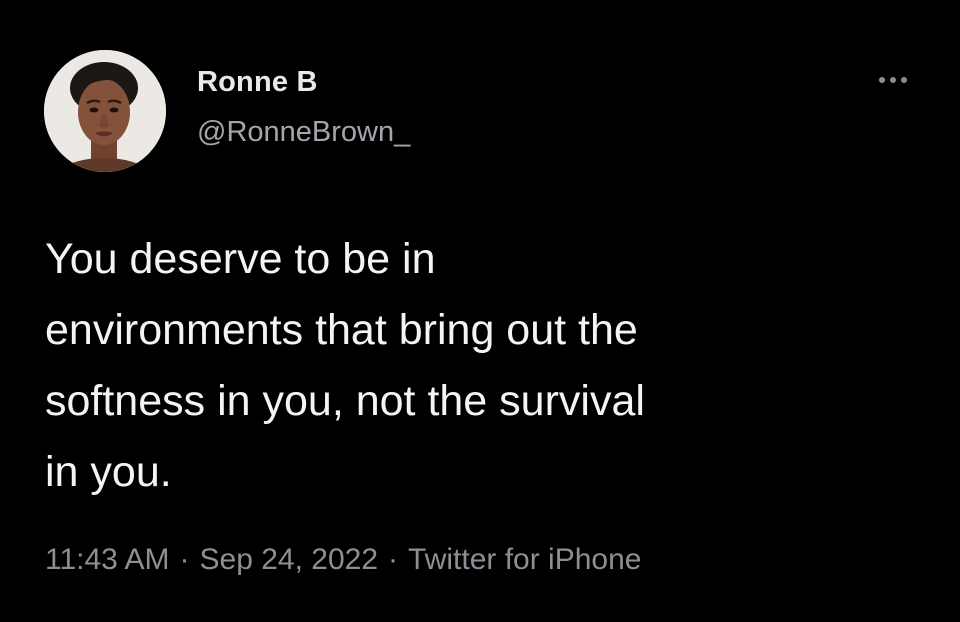 This screenshot has width=960, height=622. I want to click on profile-photo-icon, so click(105, 111).